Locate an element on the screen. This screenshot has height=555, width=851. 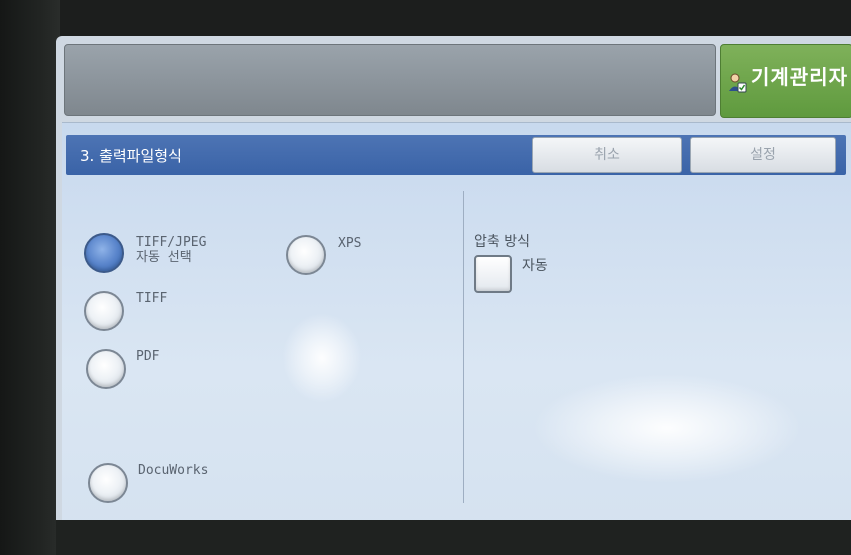
compression-label: 압축 방식 is located at coordinates (502, 242).